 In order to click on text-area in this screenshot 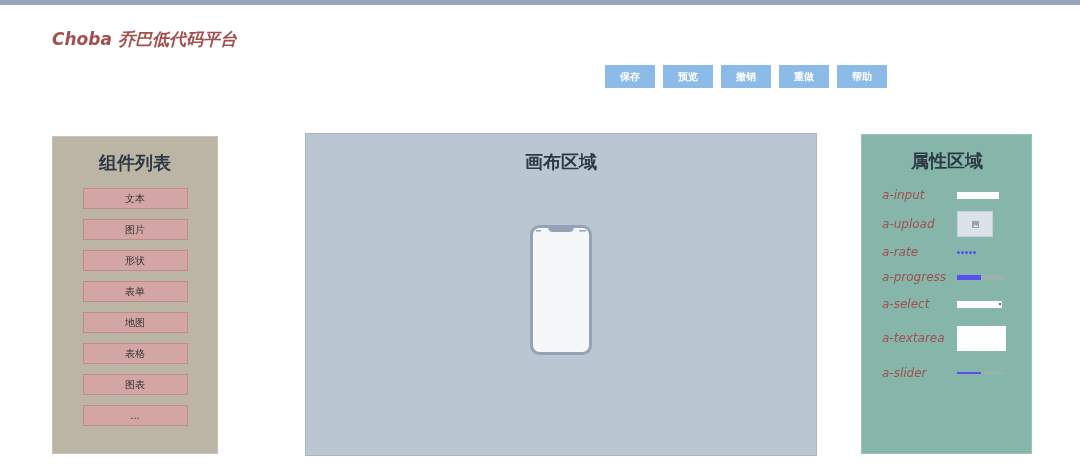, I will do `click(981, 338)`.